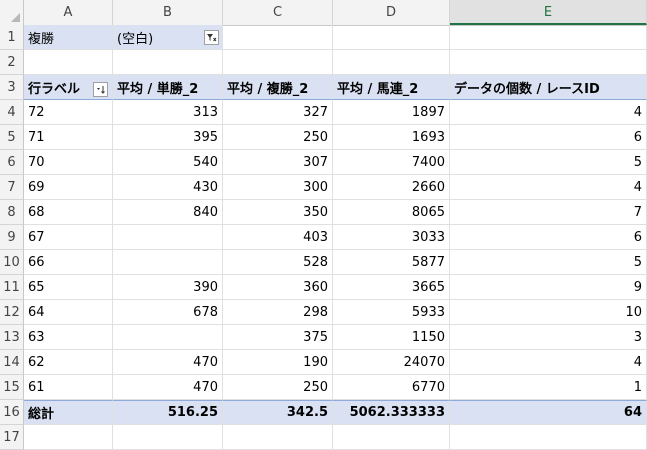  What do you see at coordinates (68, 237) in the screenshot?
I see `row-label: 67` at bounding box center [68, 237].